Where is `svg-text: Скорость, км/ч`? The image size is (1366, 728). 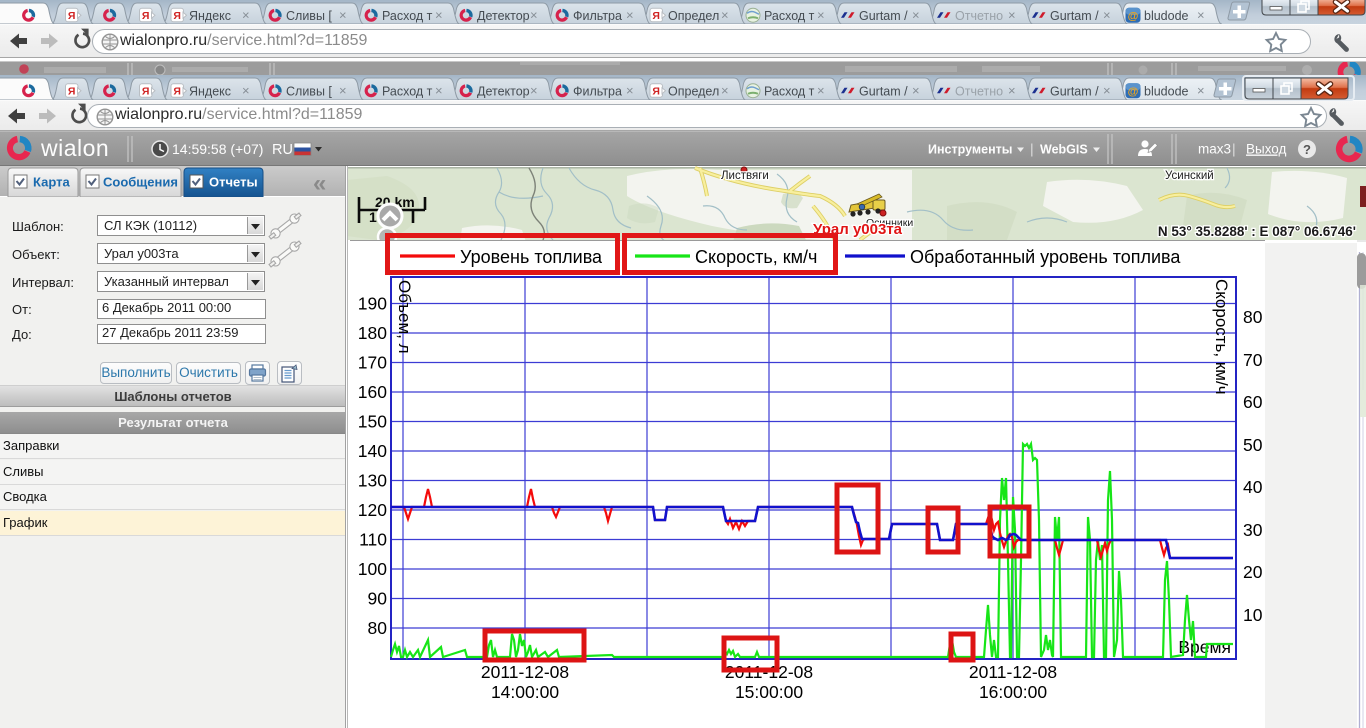
svg-text: Скорость, км/ч is located at coordinates (1221, 337).